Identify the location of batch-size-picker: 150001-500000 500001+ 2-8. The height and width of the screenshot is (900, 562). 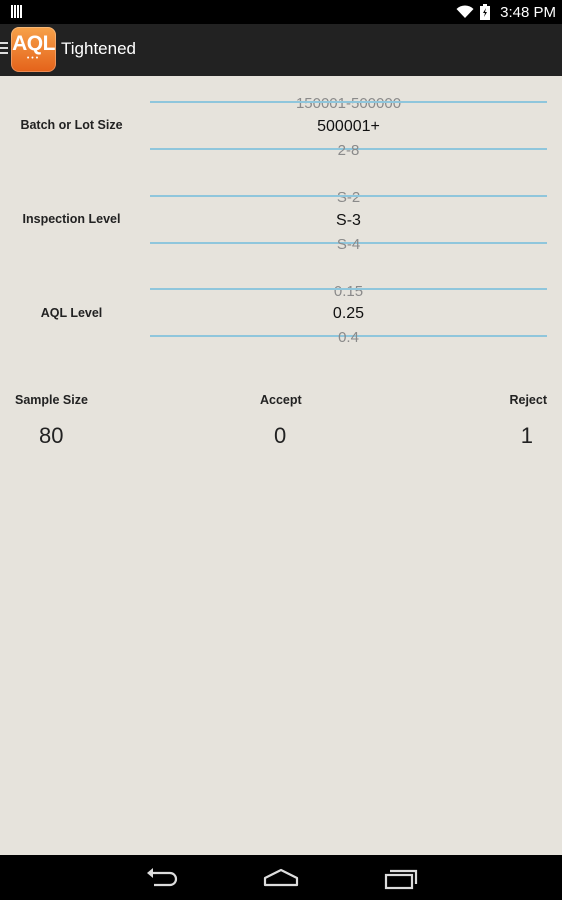
(348, 126).